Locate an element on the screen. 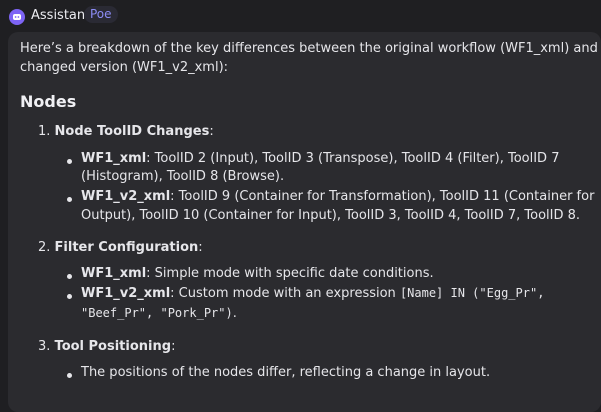 Image resolution: width=601 pixels, height=412 pixels. bullet-line-cont: "Beef_Pr", "Pork_Pr"). is located at coordinates (159, 313).